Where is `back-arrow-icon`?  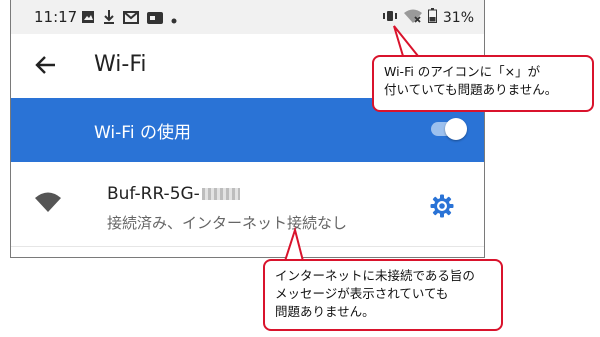
back-arrow-icon is located at coordinates (46, 65).